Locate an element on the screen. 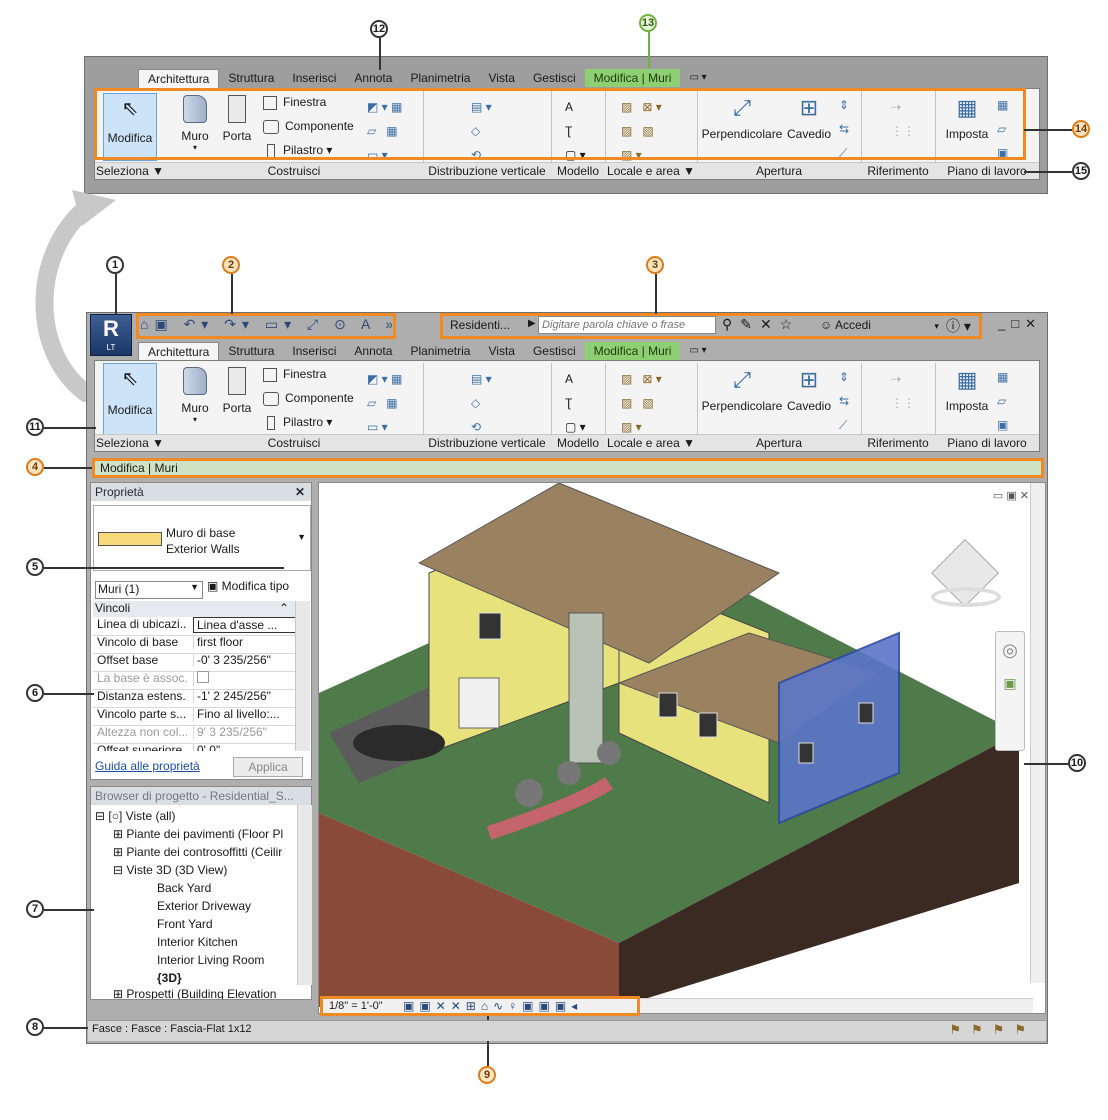 This screenshot has width=1108, height=1120. panel-costruisci: Costruisci is located at coordinates (294, 442).